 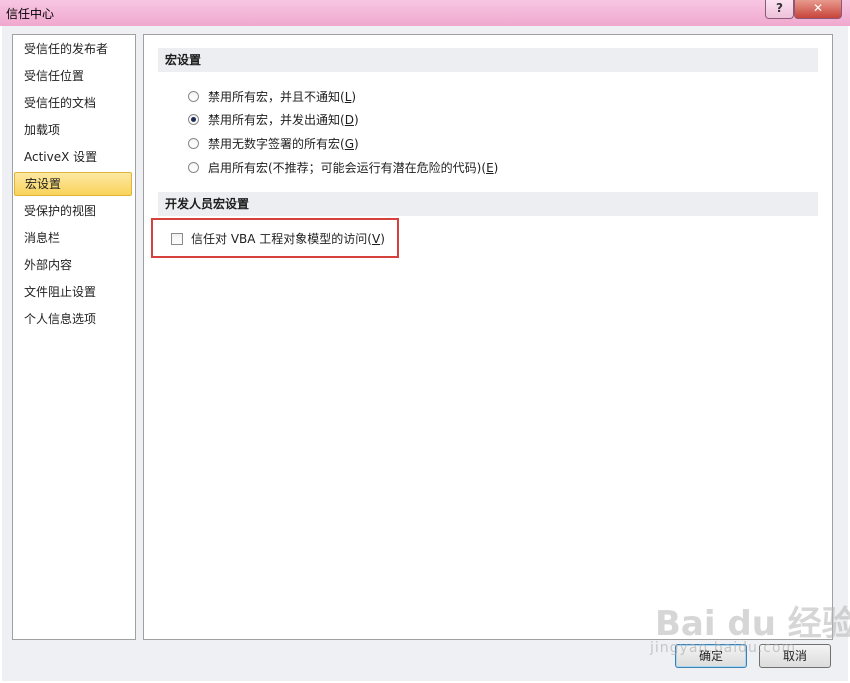 What do you see at coordinates (73, 211) in the screenshot?
I see `nav-item-protected-view: 受保护的视图` at bounding box center [73, 211].